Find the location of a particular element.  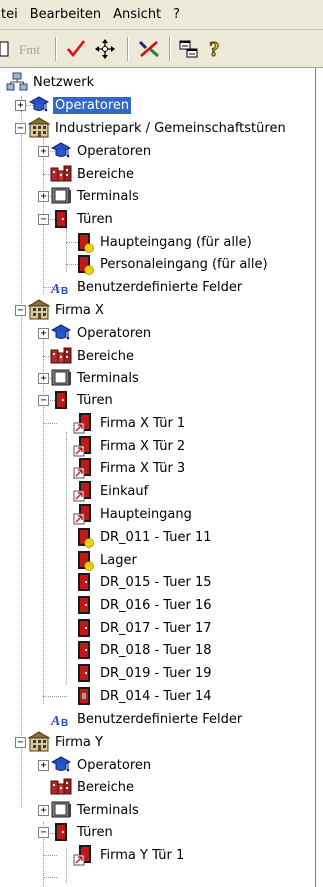

tree-node-door: Firma Y Tür 1 is located at coordinates (129, 855).